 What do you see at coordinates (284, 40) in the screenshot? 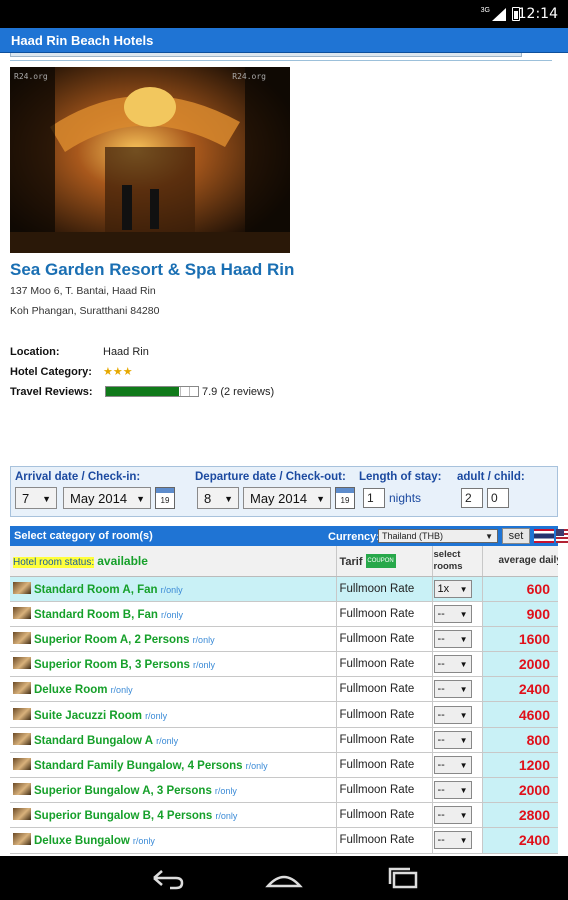
I see `app-bar: Haad Rin Beach Hotels` at bounding box center [284, 40].